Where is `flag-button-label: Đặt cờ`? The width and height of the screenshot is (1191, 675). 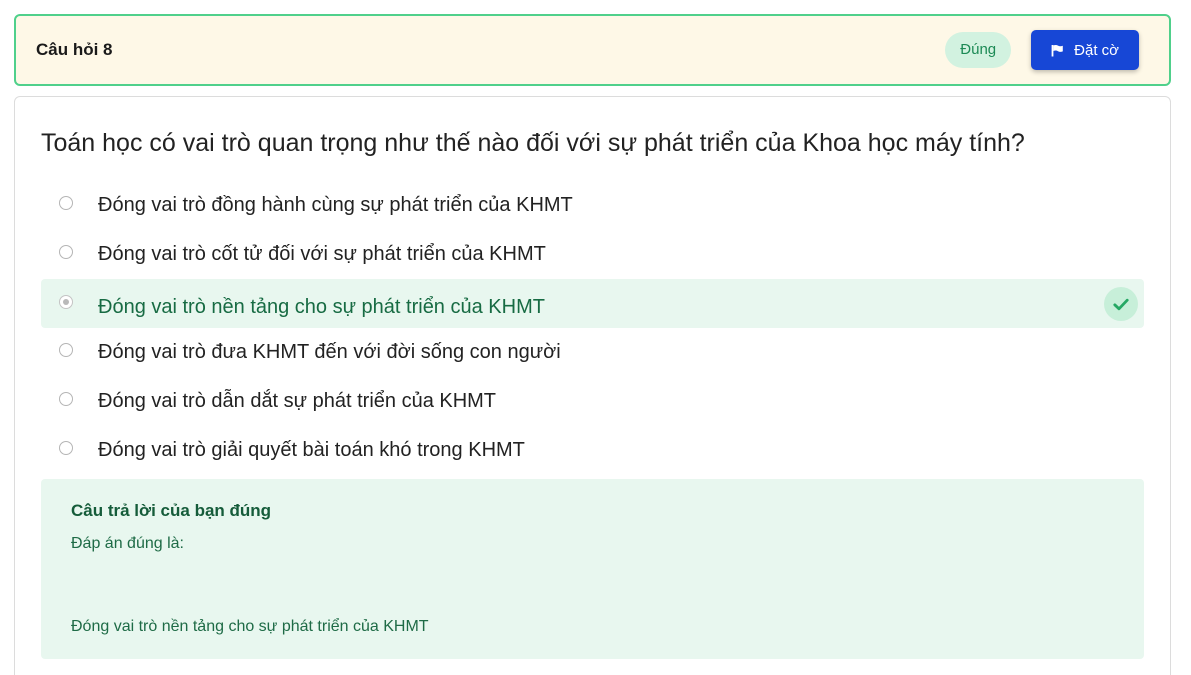 flag-button-label: Đặt cờ is located at coordinates (1096, 50).